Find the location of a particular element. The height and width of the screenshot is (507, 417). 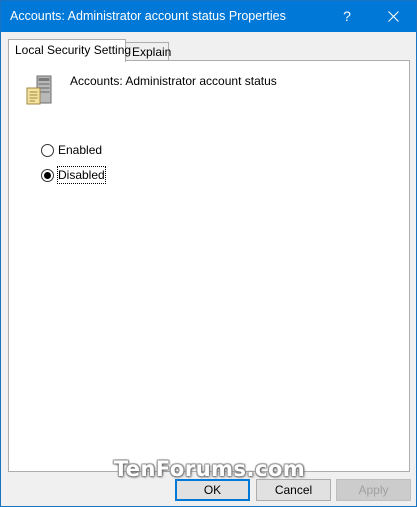

enabled-label: Enabled is located at coordinates (80, 150).